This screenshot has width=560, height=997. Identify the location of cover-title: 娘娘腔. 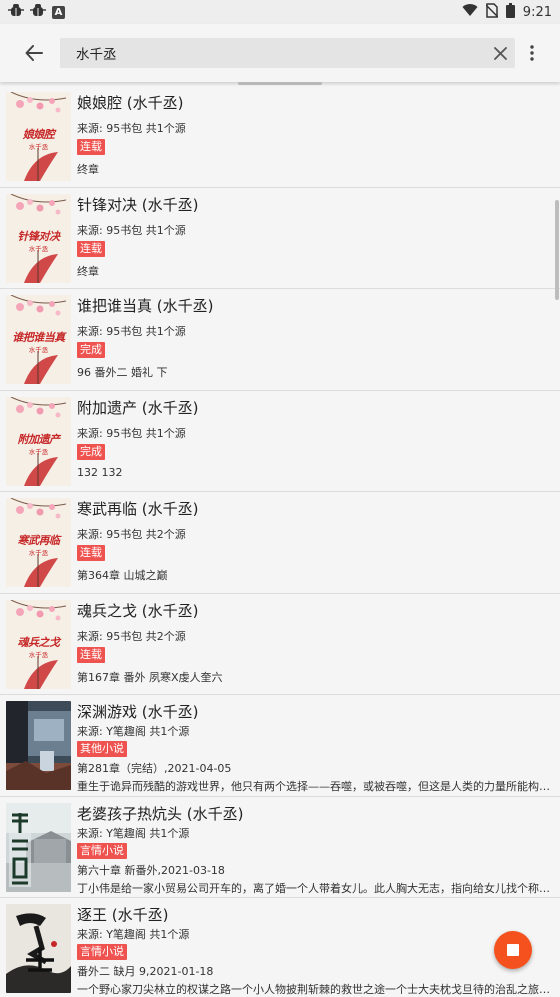
(38, 134).